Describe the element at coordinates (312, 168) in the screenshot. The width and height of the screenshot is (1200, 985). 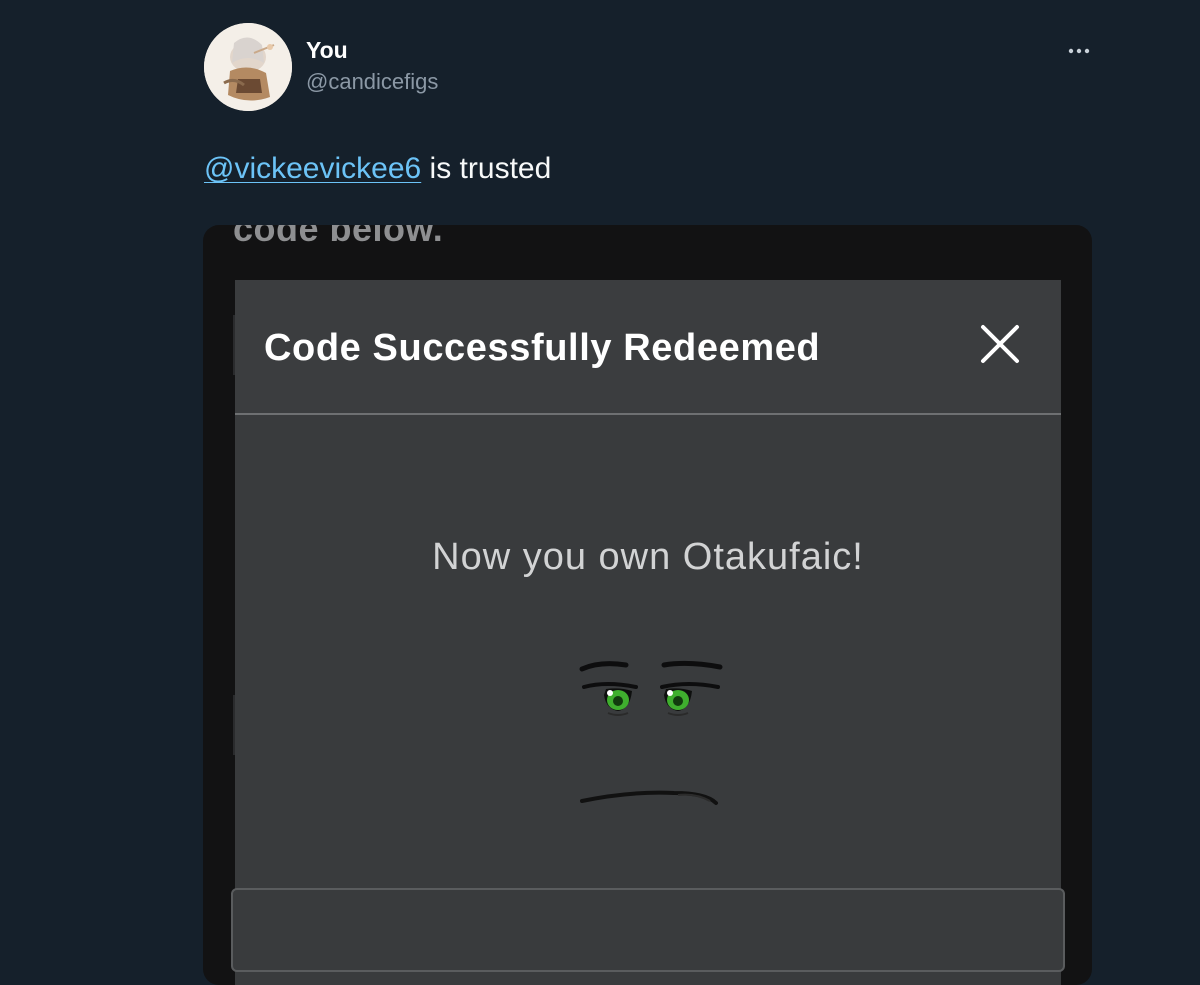
I see `mention-link: @vickeevickee6` at that location.